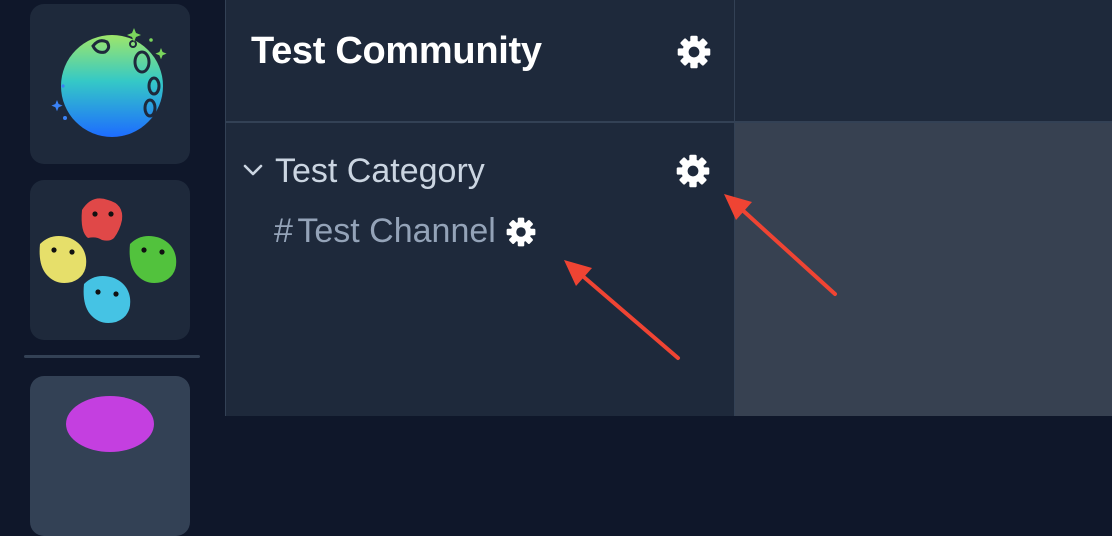 This screenshot has height=536, width=1112. I want to click on server-planet, so click(110, 84).